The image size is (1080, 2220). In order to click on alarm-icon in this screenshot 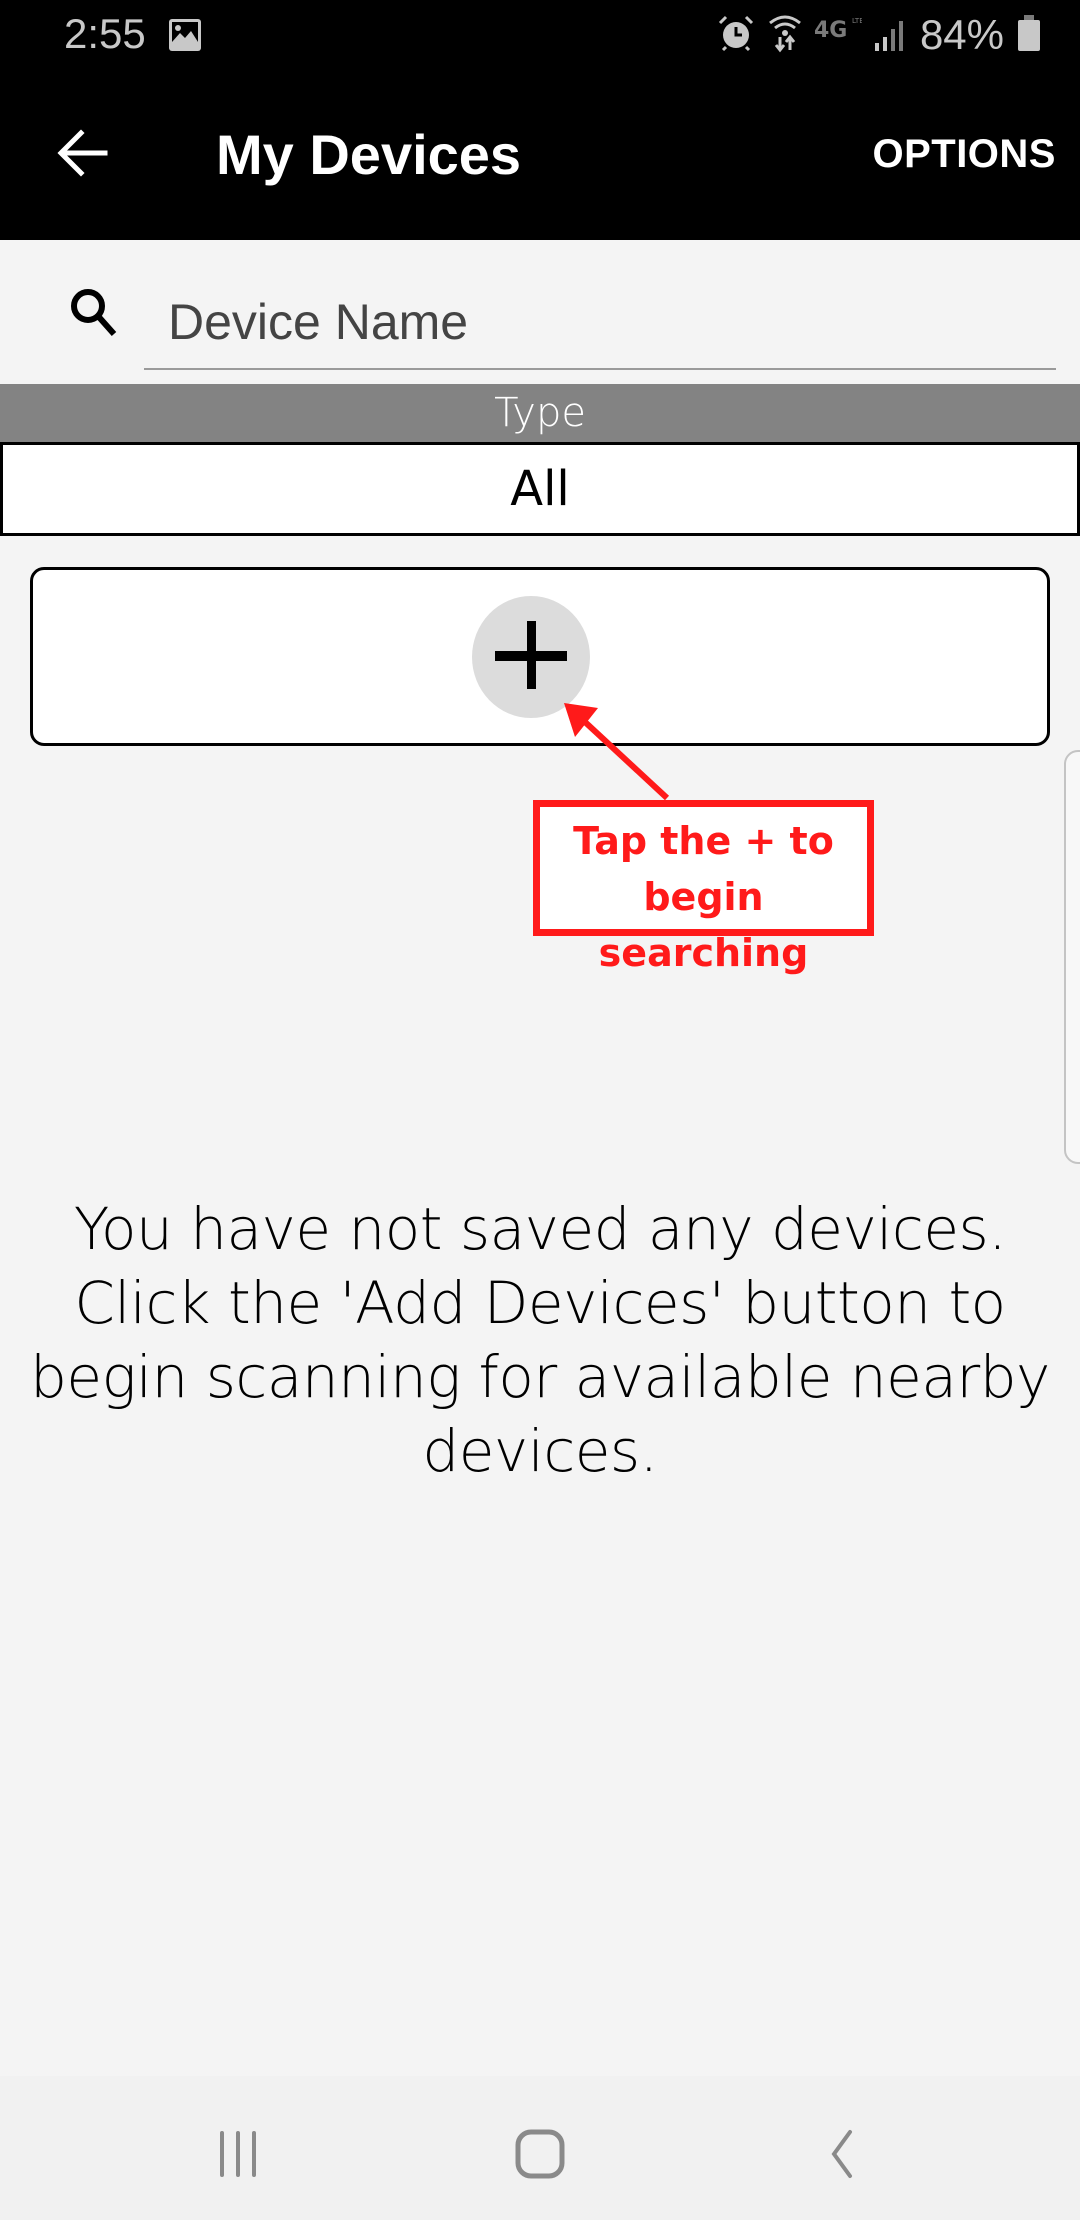, I will do `click(736, 35)`.